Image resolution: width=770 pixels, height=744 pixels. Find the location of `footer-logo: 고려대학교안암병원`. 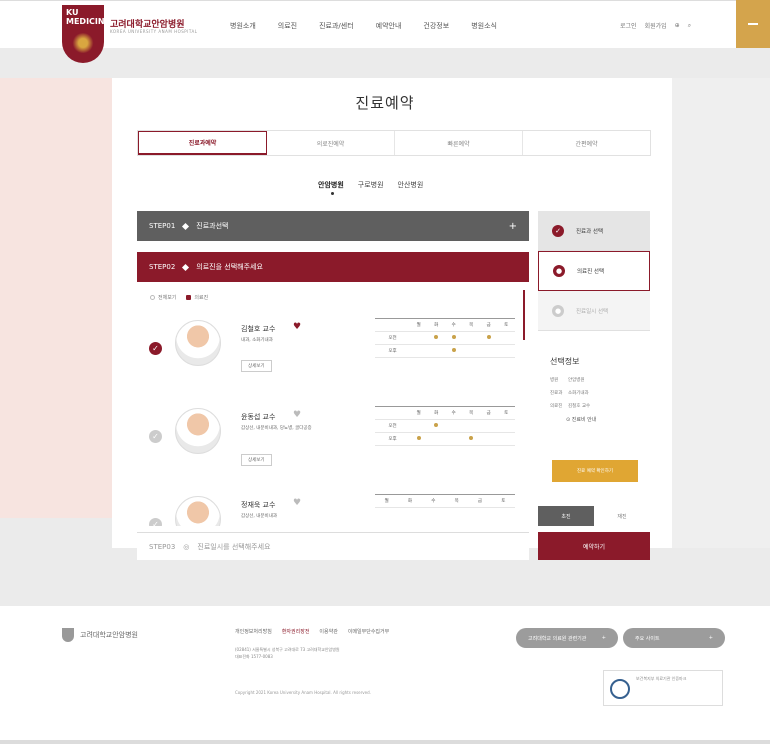

footer-logo: 고려대학교안암병원 is located at coordinates (100, 635).